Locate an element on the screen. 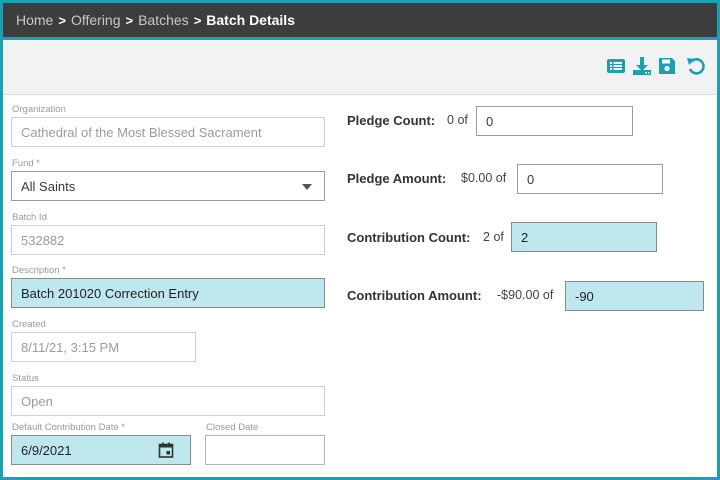 This screenshot has height=480, width=720. undo-icon is located at coordinates (696, 66).